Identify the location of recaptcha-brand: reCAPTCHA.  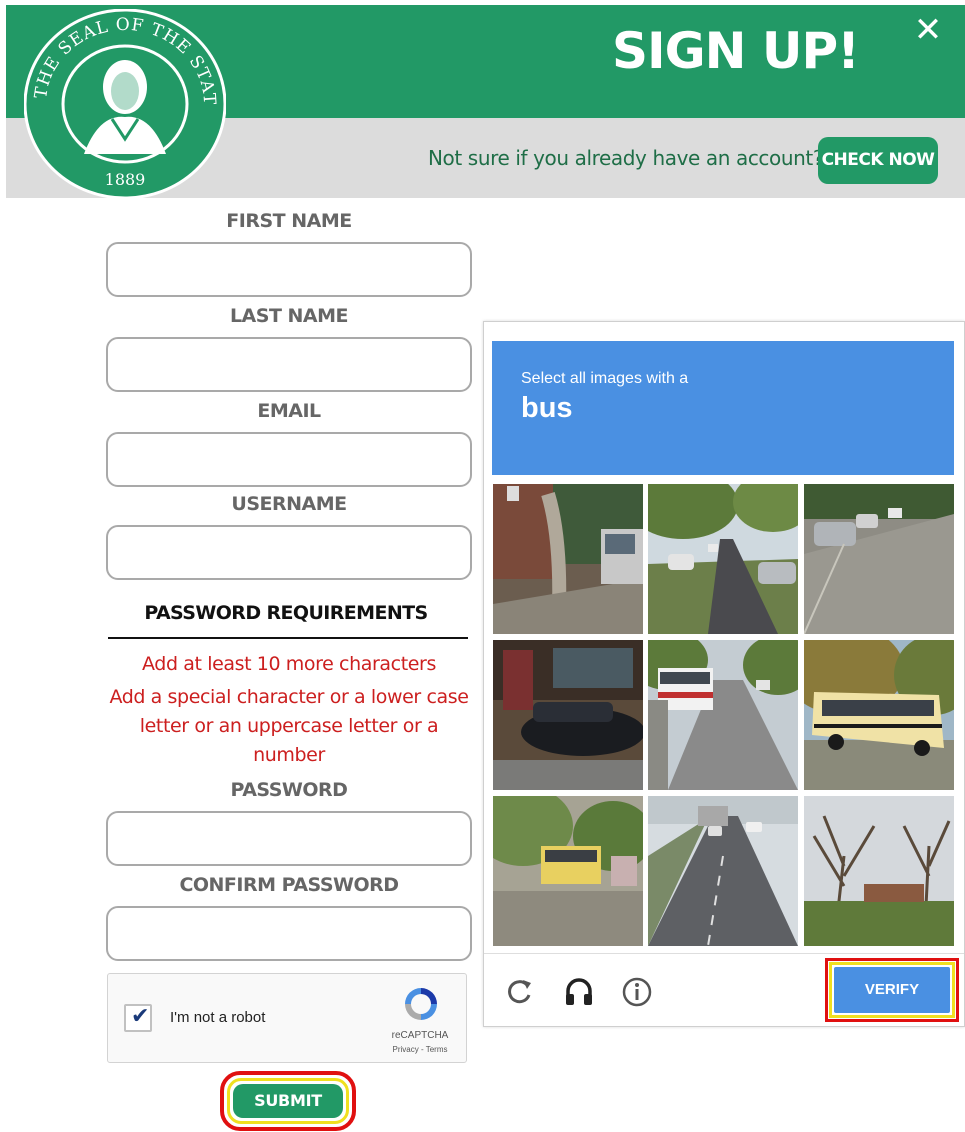
(420, 1035).